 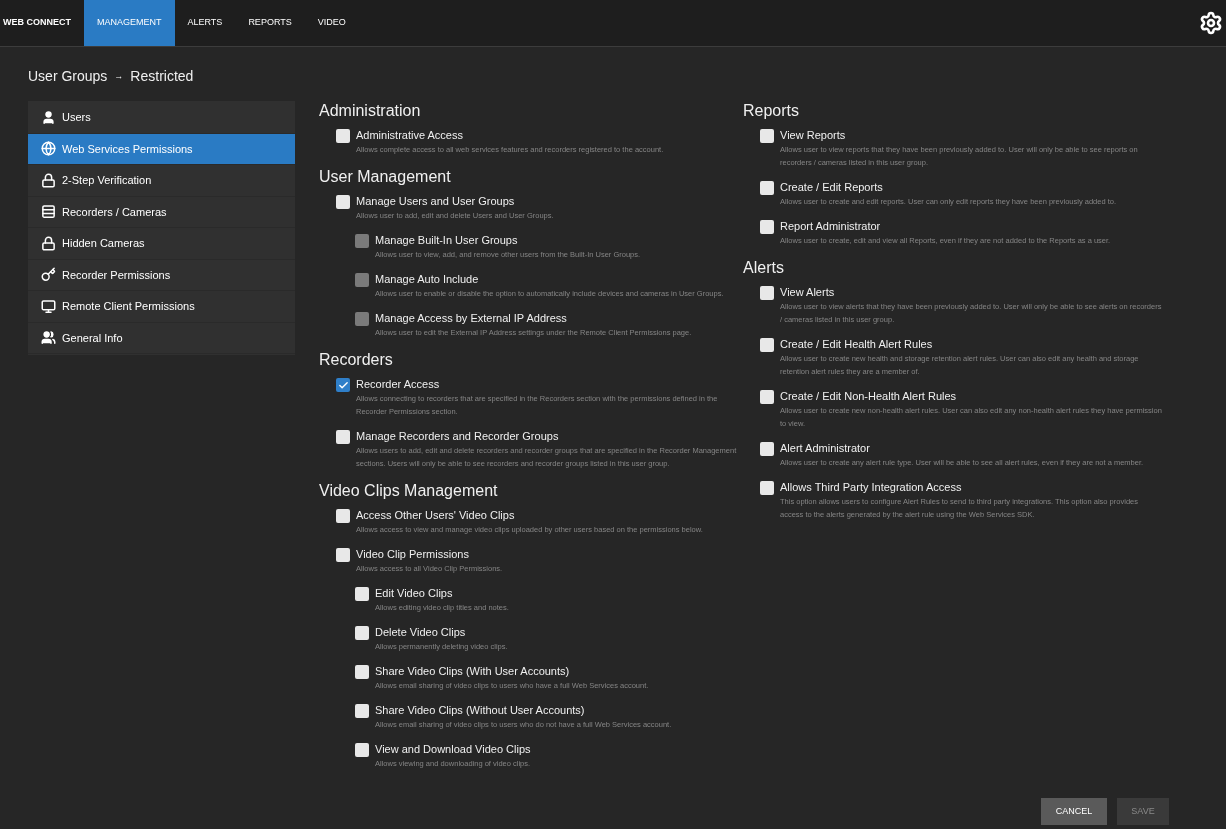 What do you see at coordinates (869, 396) in the screenshot?
I see `option-label: Create / Edit Non-Health Alert Rules` at bounding box center [869, 396].